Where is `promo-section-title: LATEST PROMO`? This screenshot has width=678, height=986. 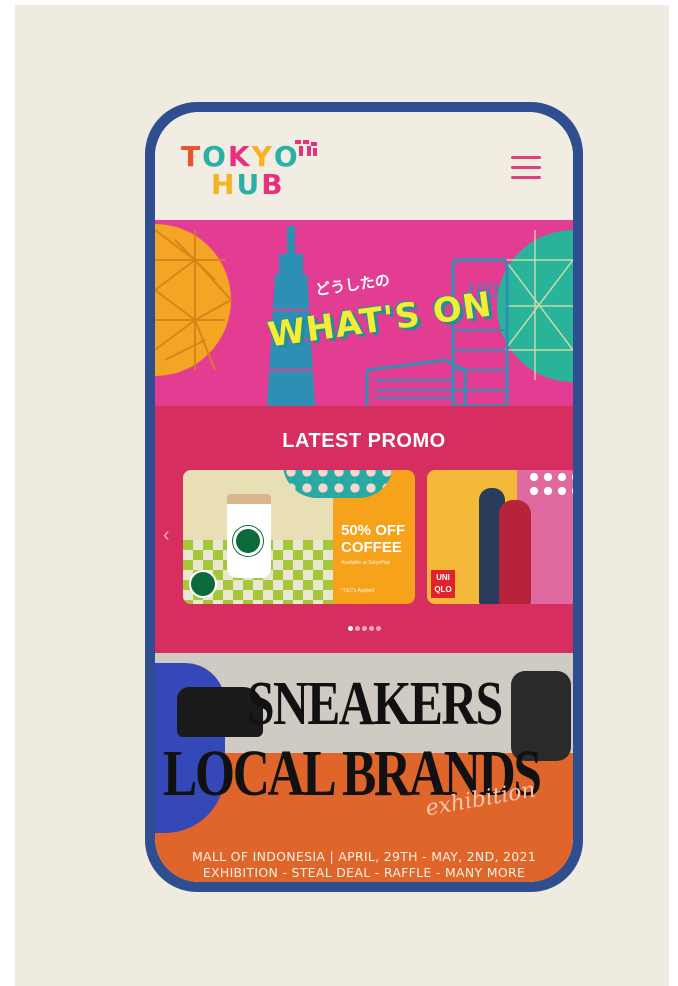 promo-section-title: LATEST PROMO is located at coordinates (364, 441).